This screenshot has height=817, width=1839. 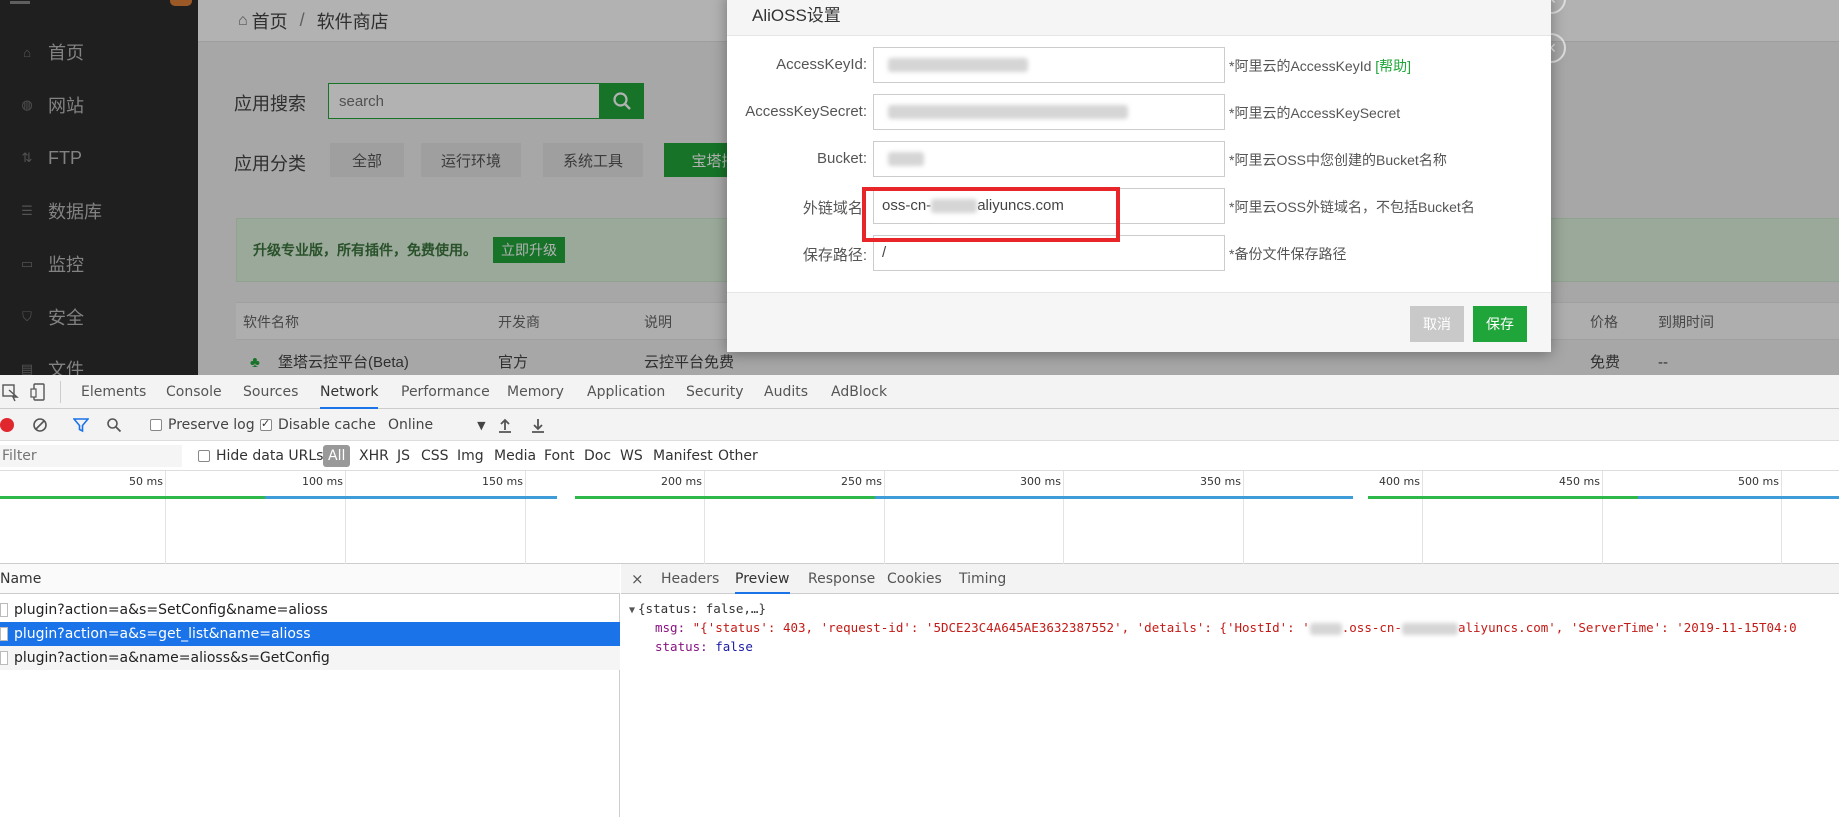 I want to click on json-root-line: ▼ {status: false,…}, so click(x=697, y=609).